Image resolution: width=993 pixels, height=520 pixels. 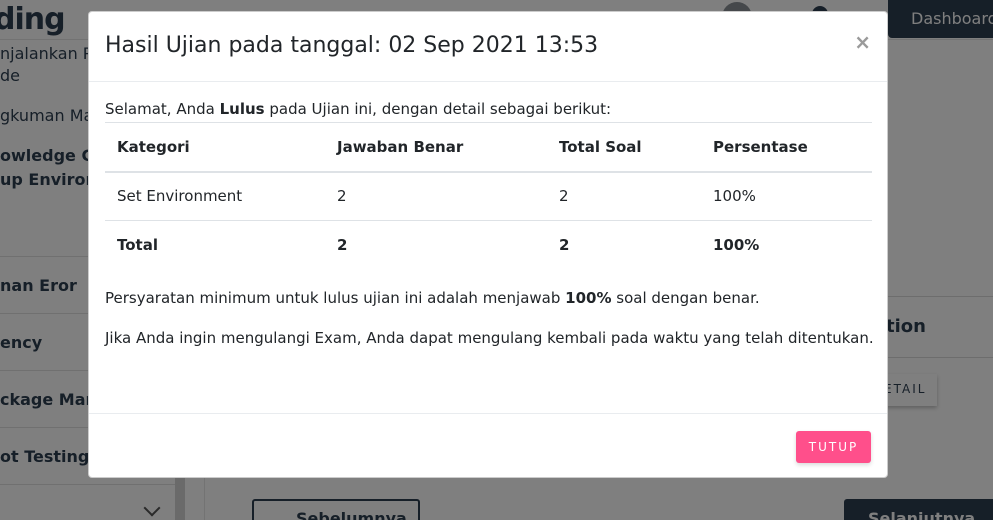 I want to click on requirement-percentage: 100%, so click(x=588, y=297).